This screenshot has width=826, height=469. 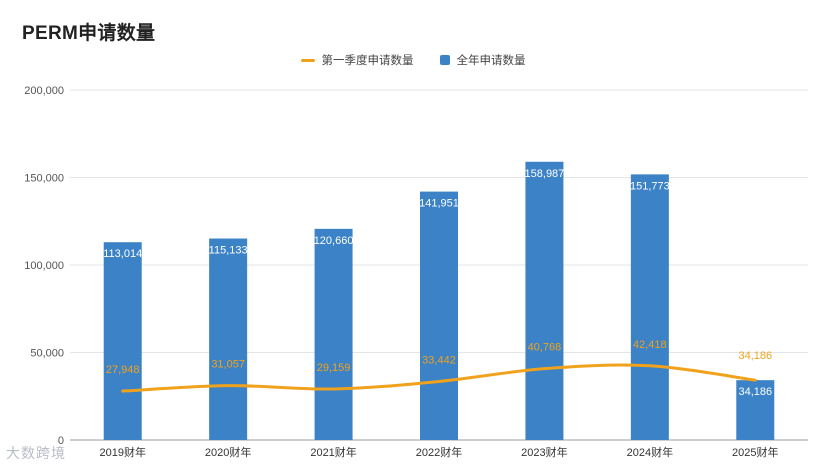 What do you see at coordinates (439, 360) in the screenshot?
I see `line-value-label: 33,442` at bounding box center [439, 360].